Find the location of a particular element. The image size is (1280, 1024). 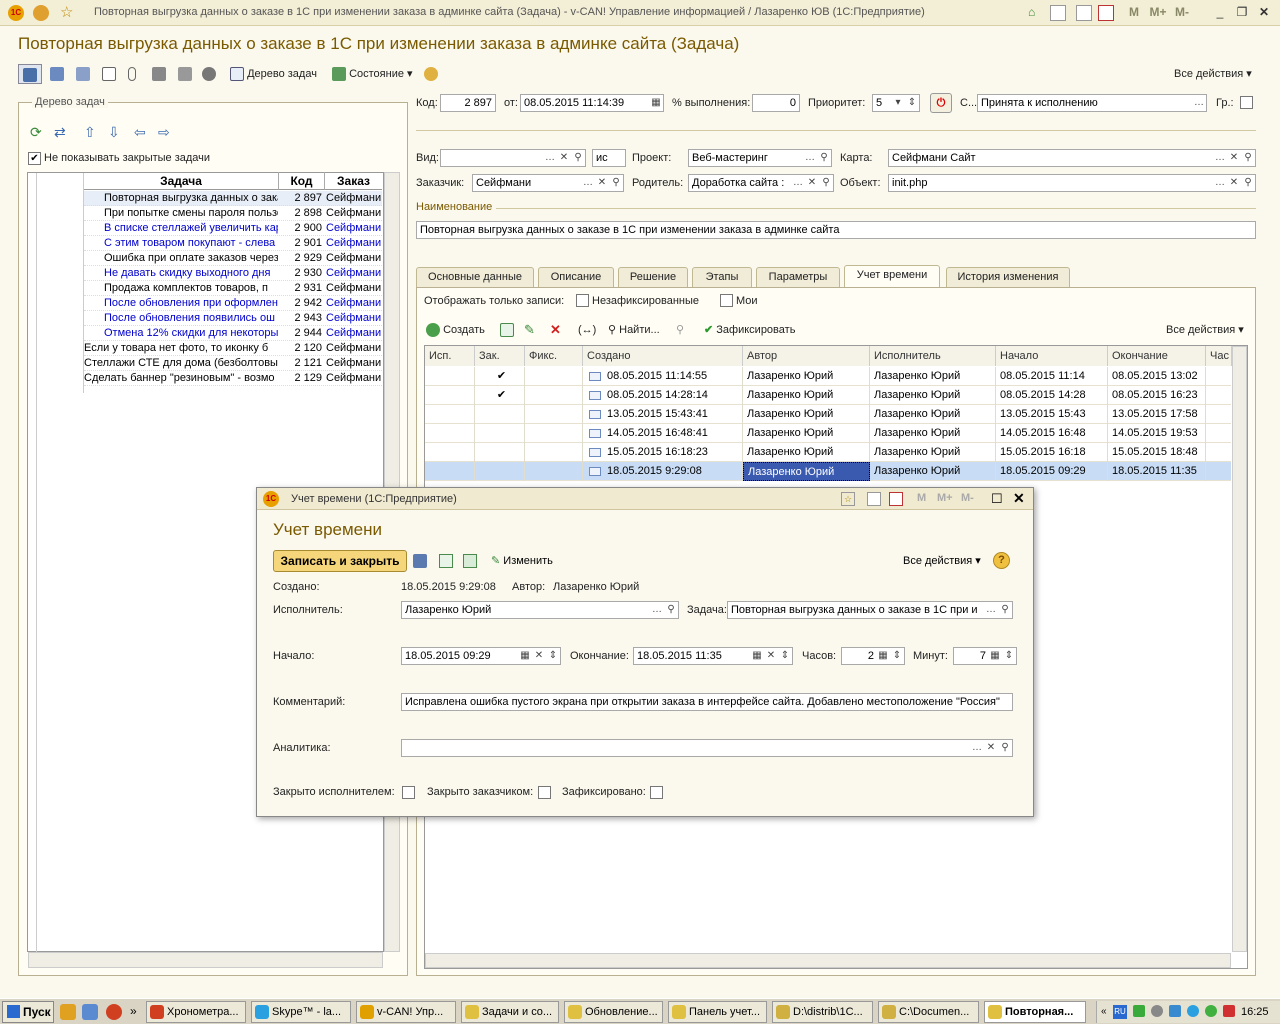

arrow-up-icon: ⇧ is located at coordinates (90, 132).